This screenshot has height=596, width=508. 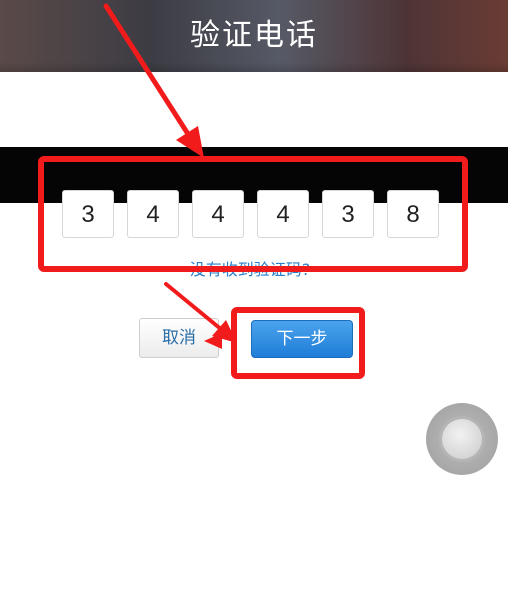 I want to click on assistive-touch-icon, so click(x=462, y=439).